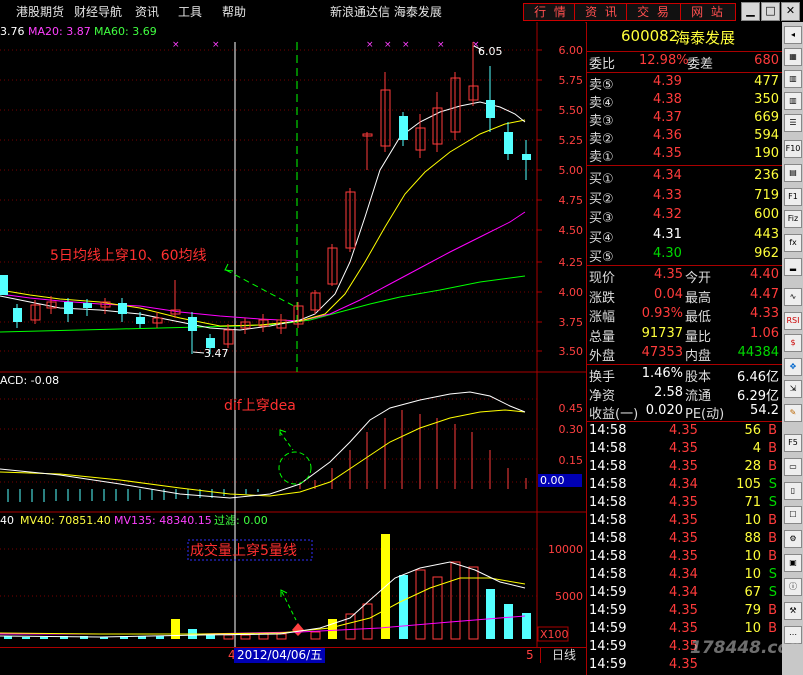  Describe the element at coordinates (793, 35) in the screenshot. I see `toolbar-back-icon: ◂` at that location.